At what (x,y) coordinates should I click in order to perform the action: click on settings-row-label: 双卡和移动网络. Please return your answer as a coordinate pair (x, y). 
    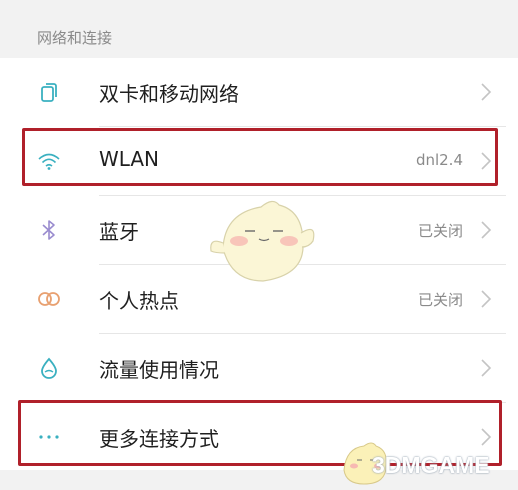
    Looking at the image, I should click on (169, 94).